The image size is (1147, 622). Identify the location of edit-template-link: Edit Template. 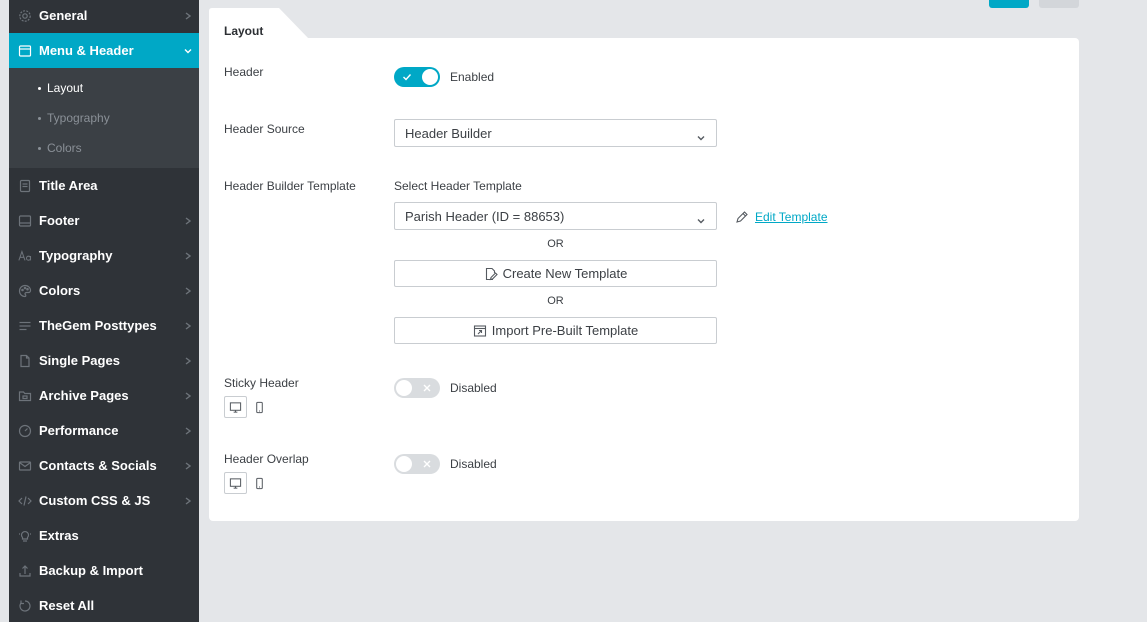
(781, 217).